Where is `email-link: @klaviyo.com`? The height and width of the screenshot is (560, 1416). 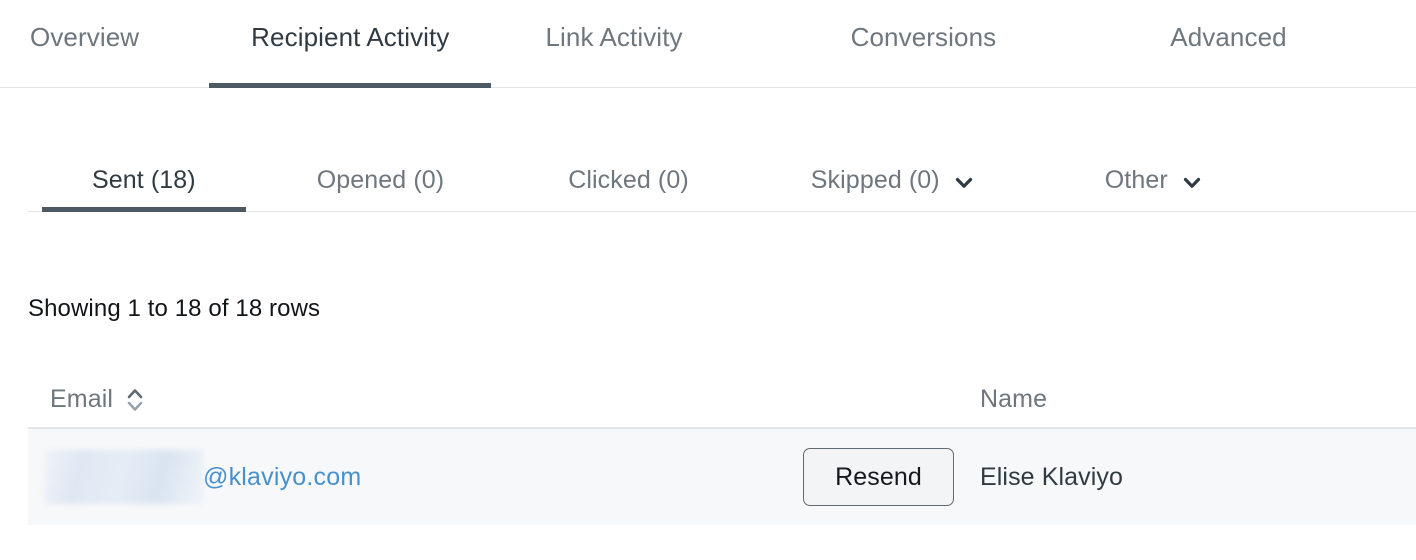
email-link: @klaviyo.com is located at coordinates (282, 477).